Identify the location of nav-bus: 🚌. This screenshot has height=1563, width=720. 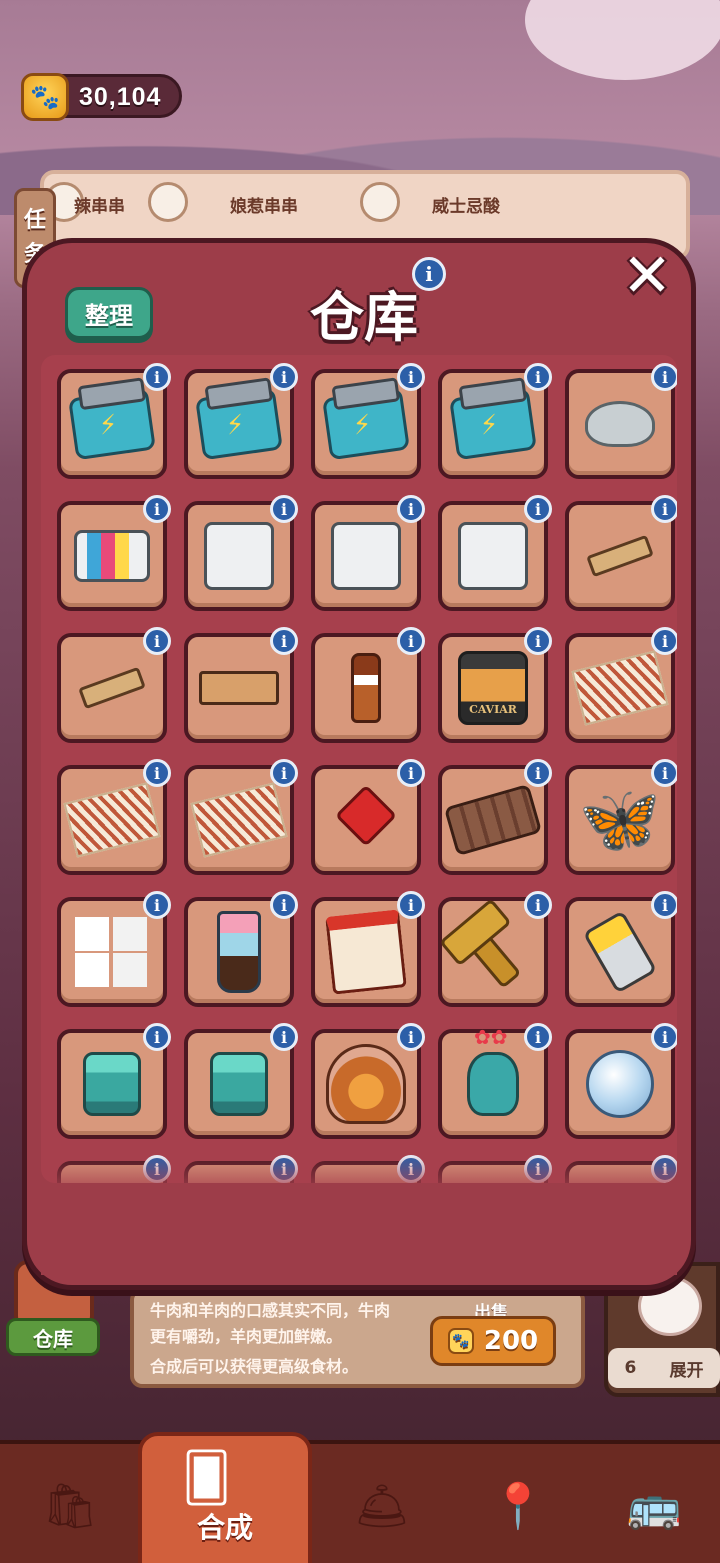
(654, 1506).